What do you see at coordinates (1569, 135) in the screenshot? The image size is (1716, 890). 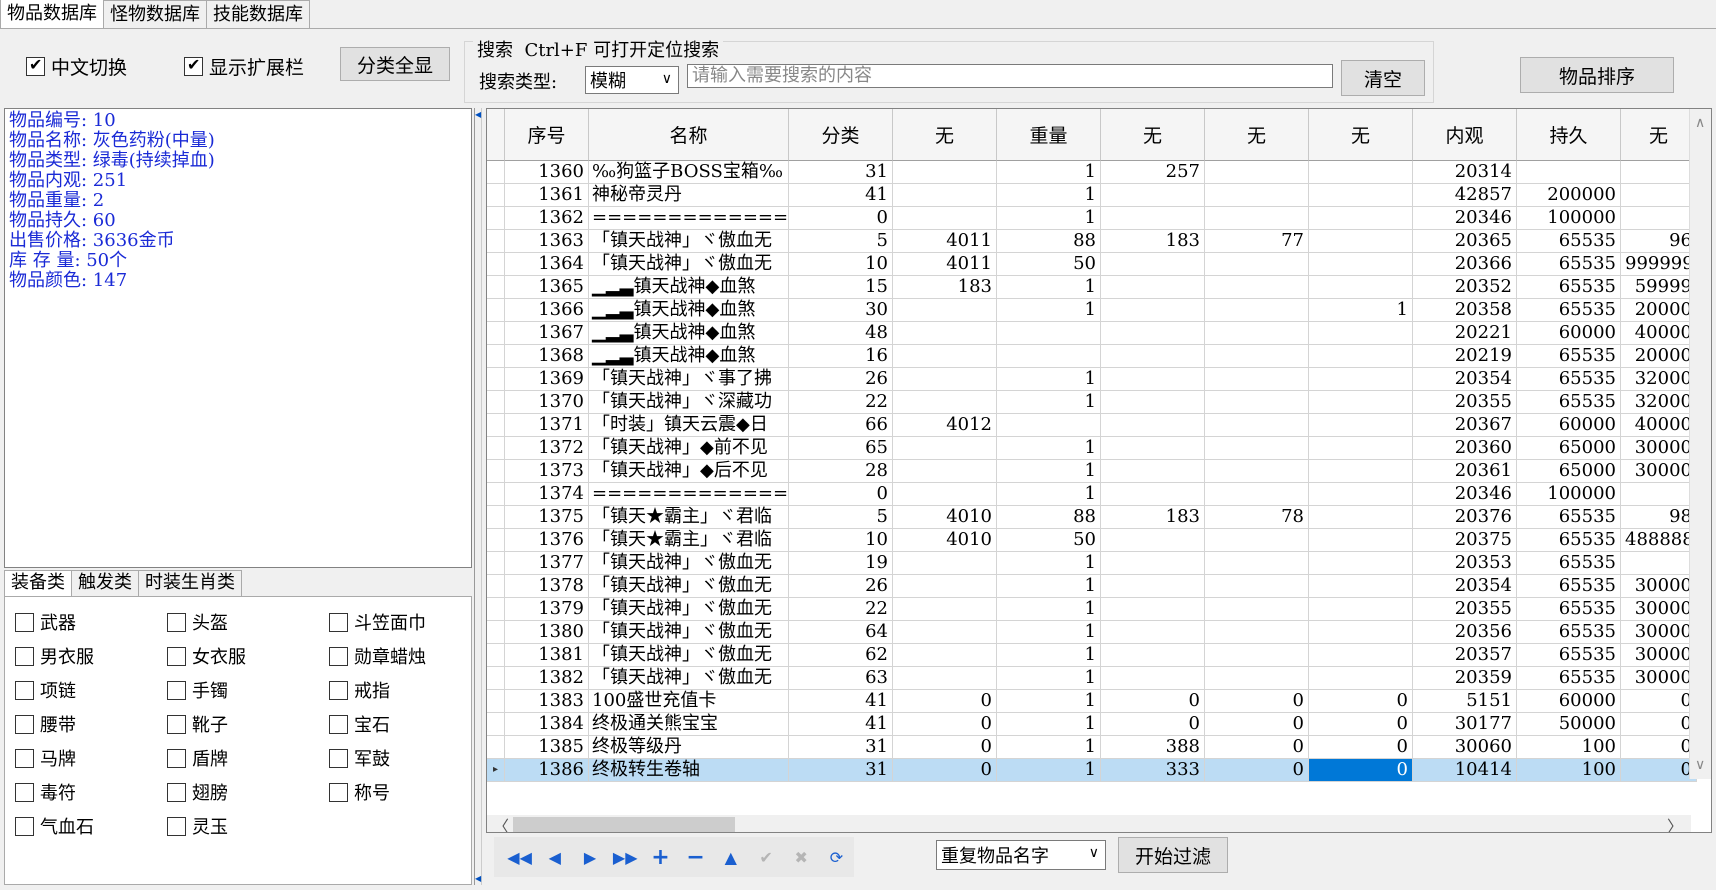 I see `column-header: 持久` at bounding box center [1569, 135].